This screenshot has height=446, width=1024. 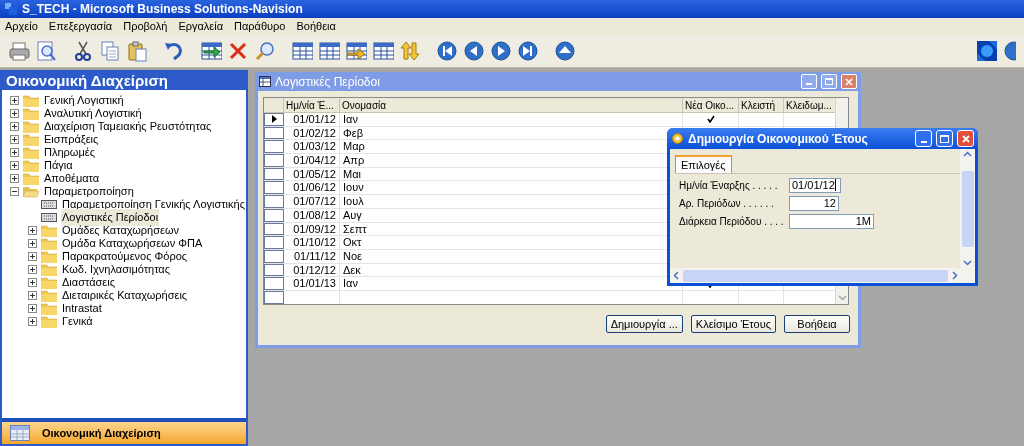 I want to click on row-selector, so click(x=274, y=119).